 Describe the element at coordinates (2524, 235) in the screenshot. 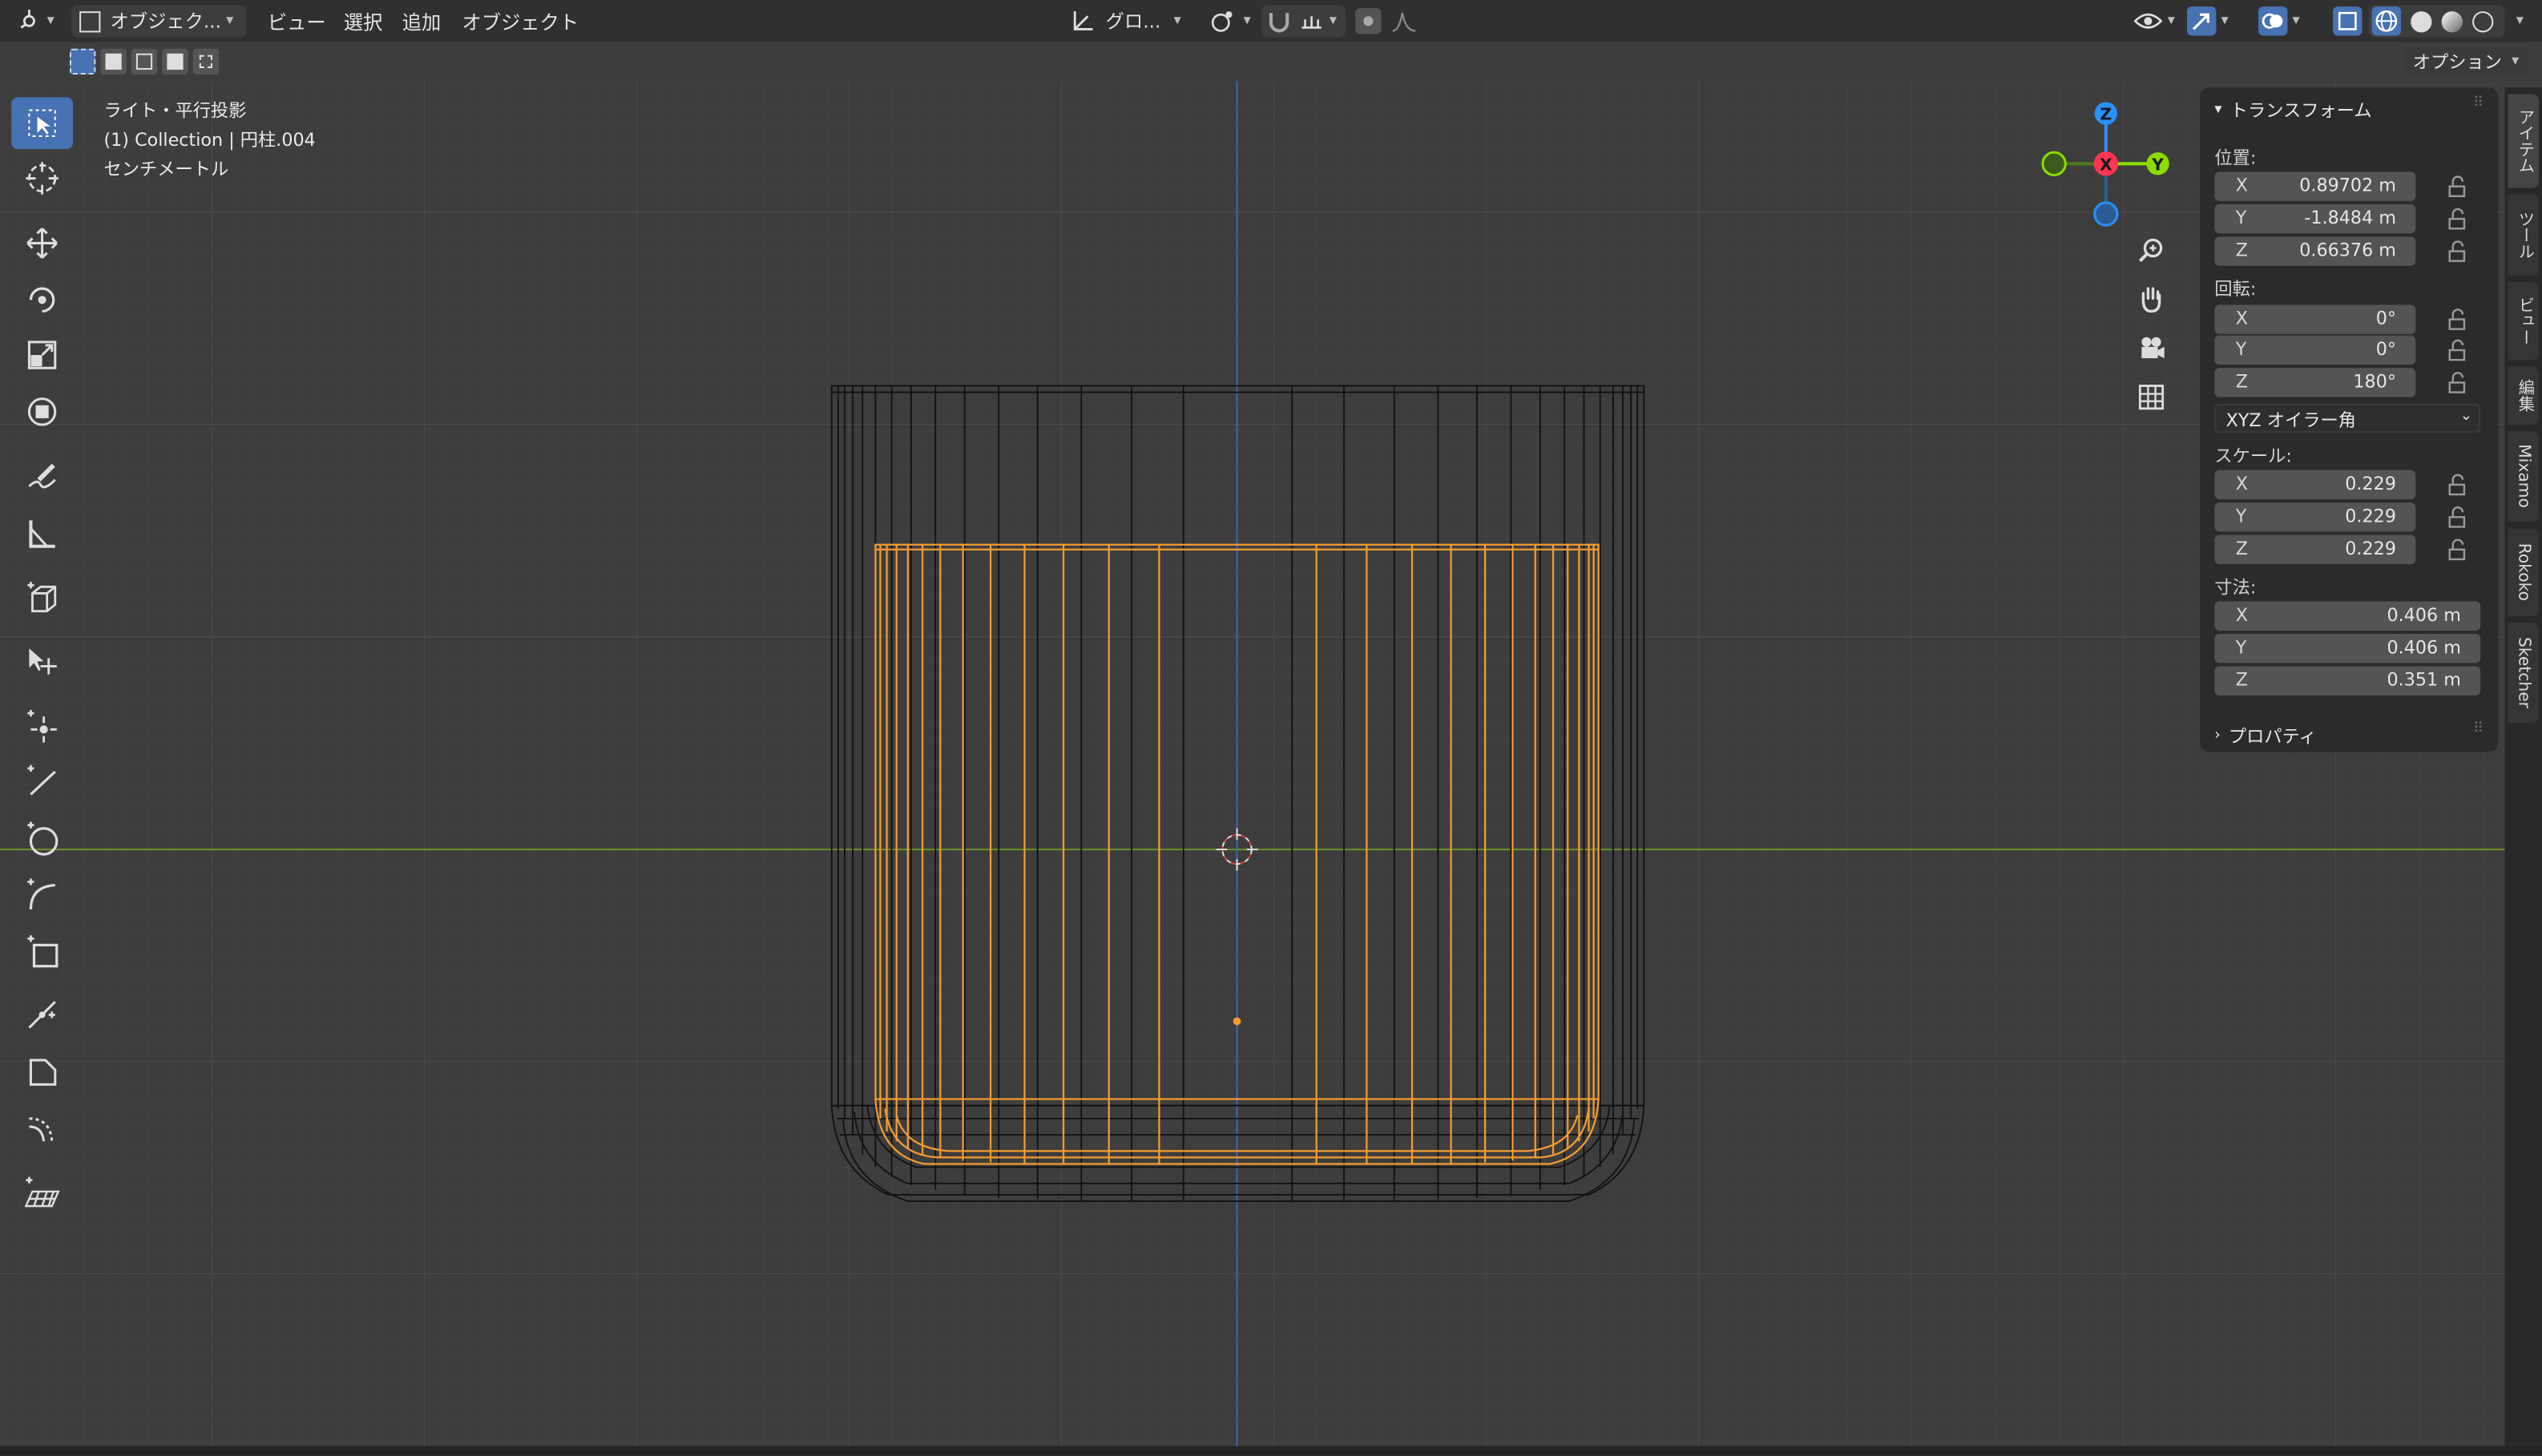

I see `tab-tool: ツール` at that location.